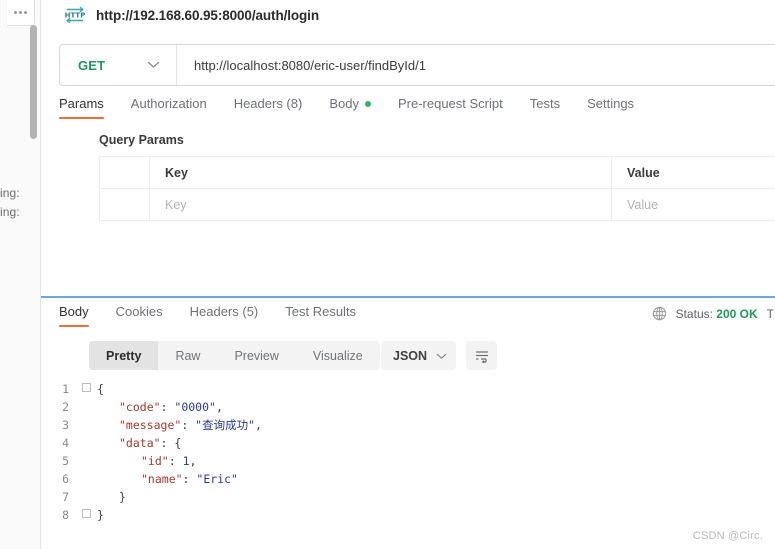 The width and height of the screenshot is (775, 549). I want to click on http-protocol-icon: HTTP, so click(75, 15).